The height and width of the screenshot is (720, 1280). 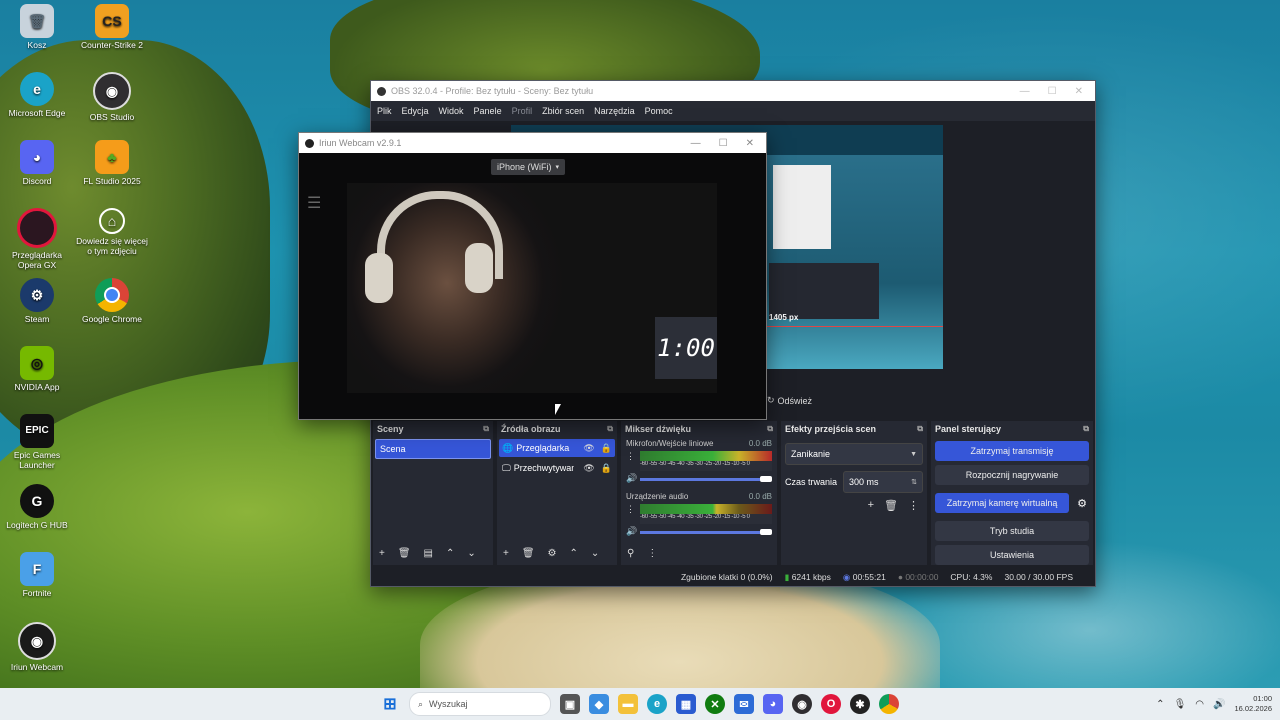 What do you see at coordinates (854, 454) in the screenshot?
I see `transition-select: Zanikanie ▼` at bounding box center [854, 454].